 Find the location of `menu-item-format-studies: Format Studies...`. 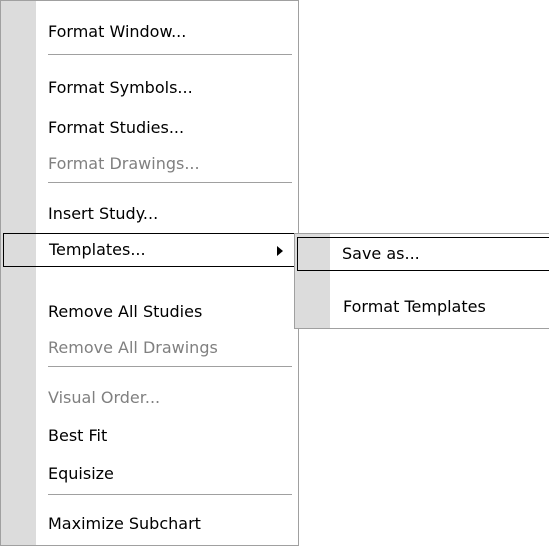

menu-item-format-studies: Format Studies... is located at coordinates (167, 128).